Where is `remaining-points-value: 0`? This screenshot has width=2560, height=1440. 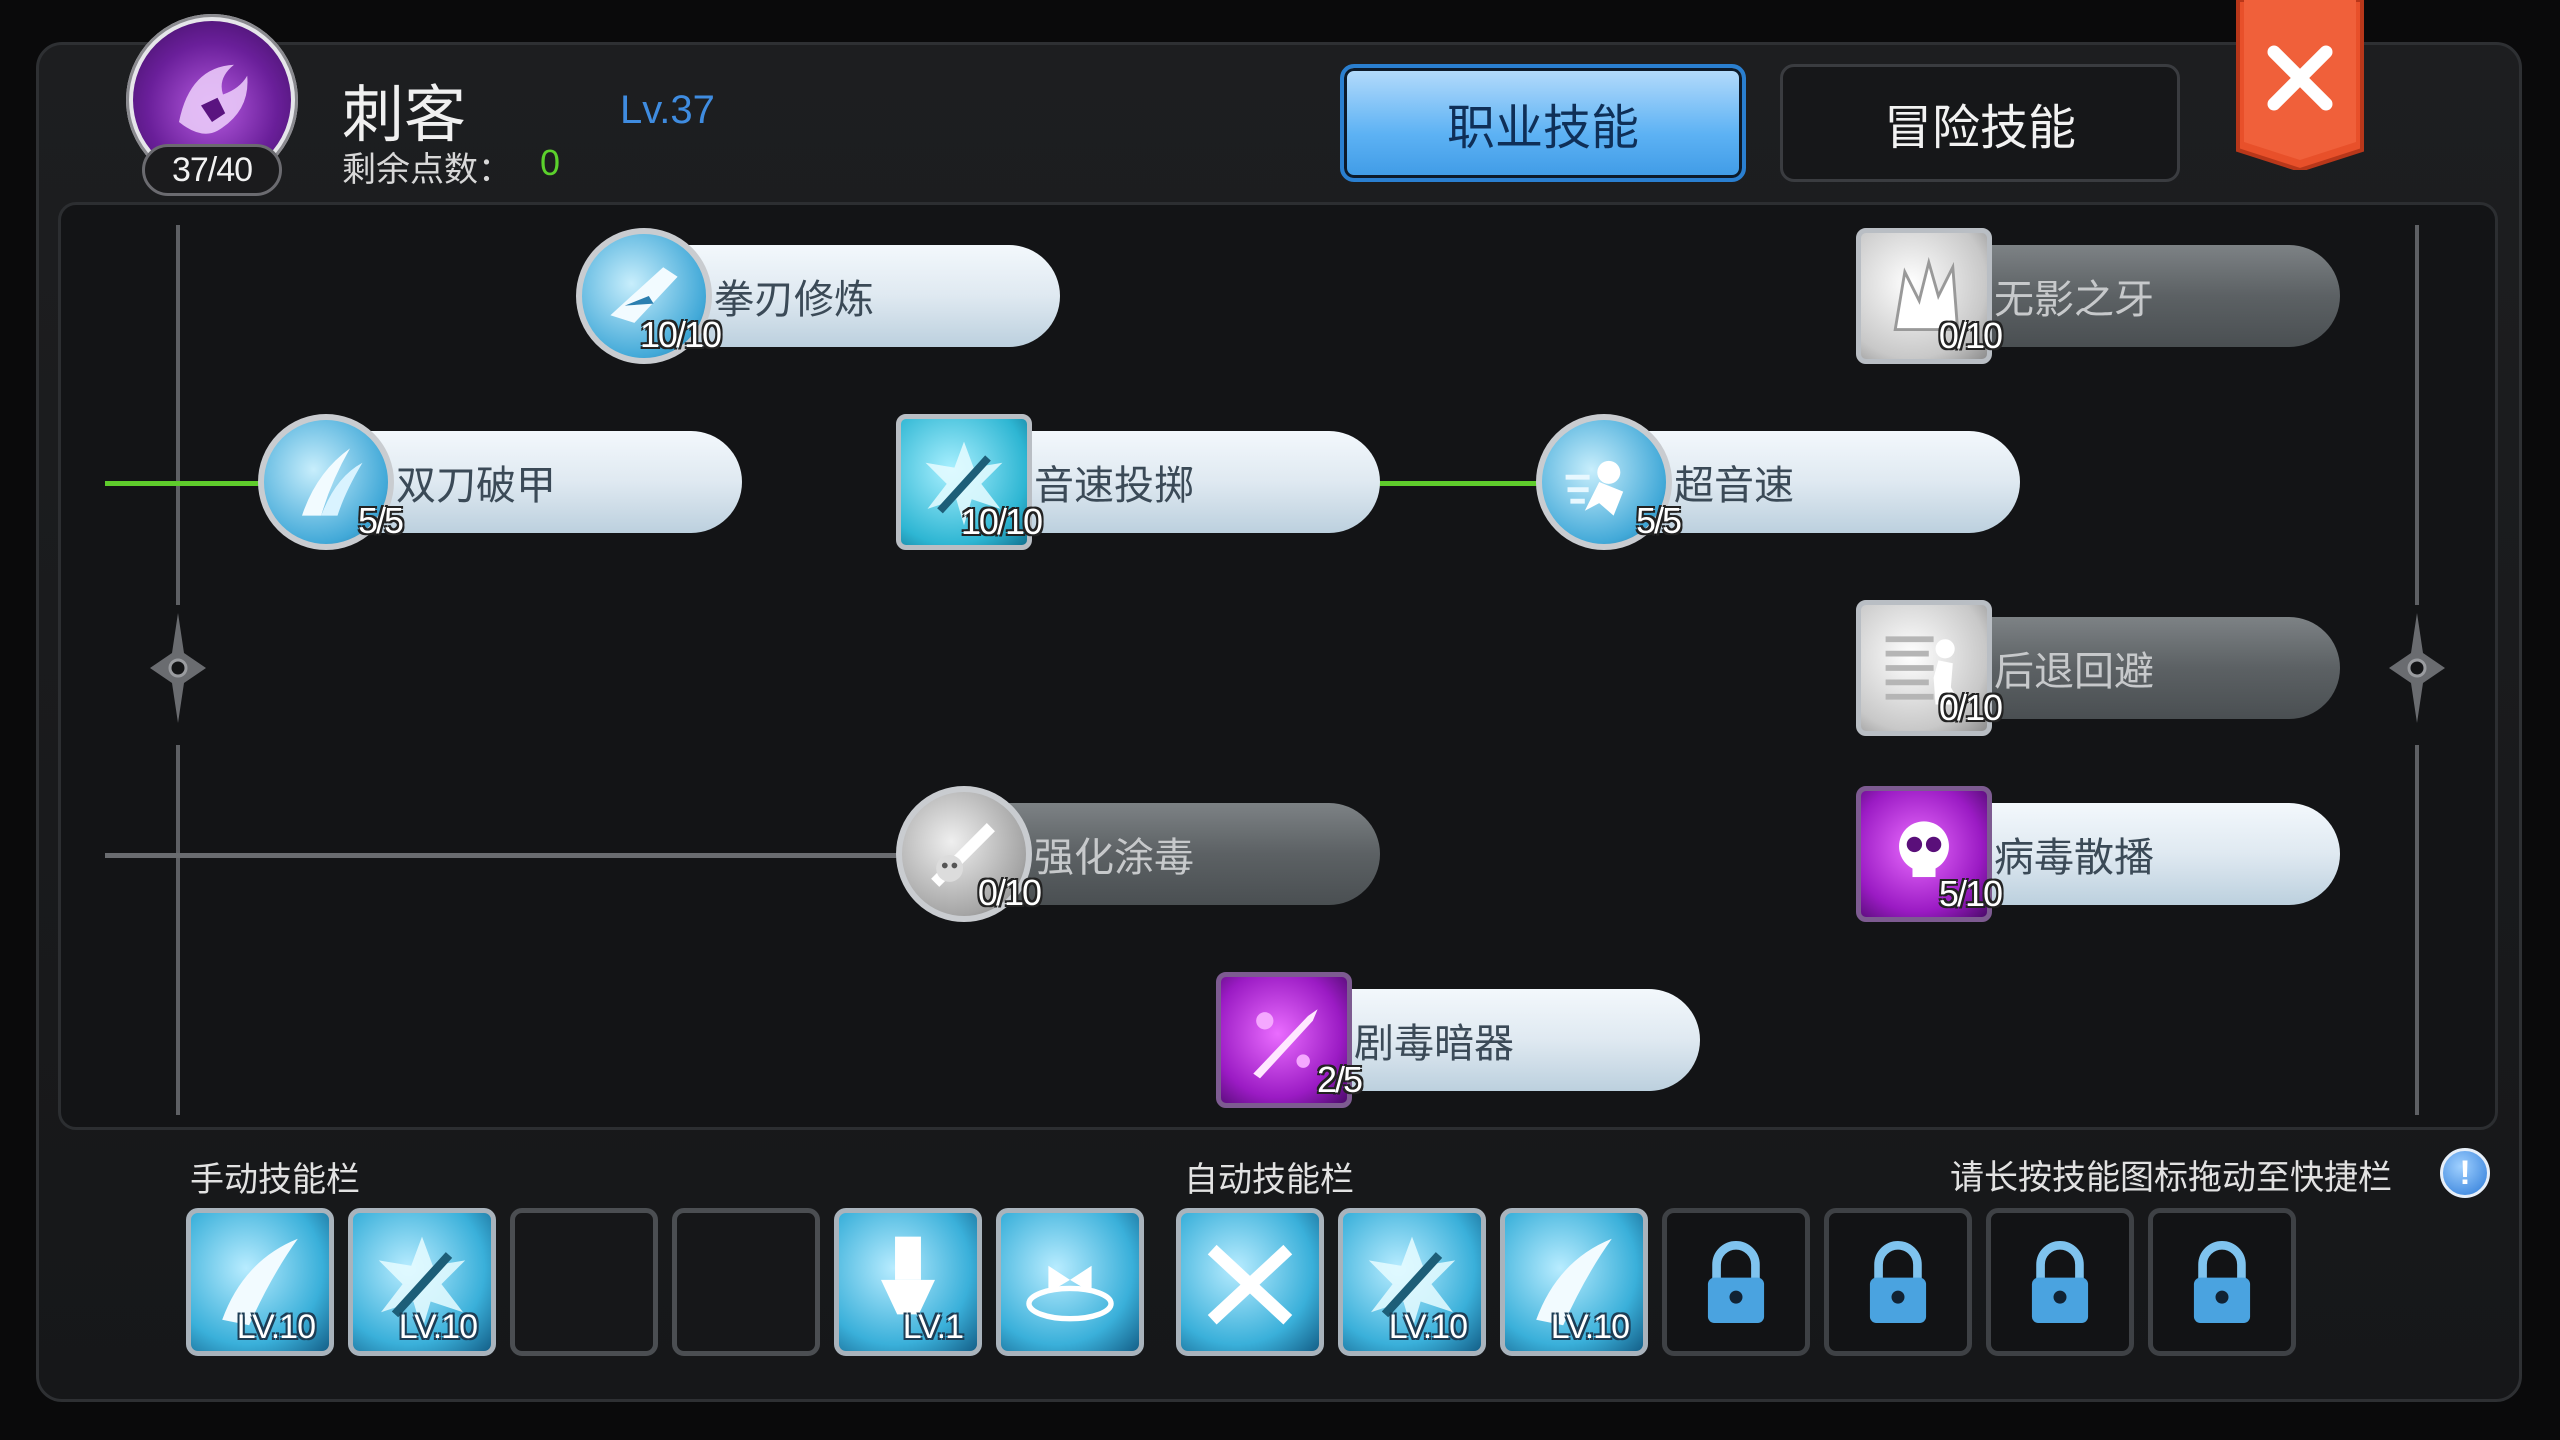 remaining-points-value: 0 is located at coordinates (550, 162).